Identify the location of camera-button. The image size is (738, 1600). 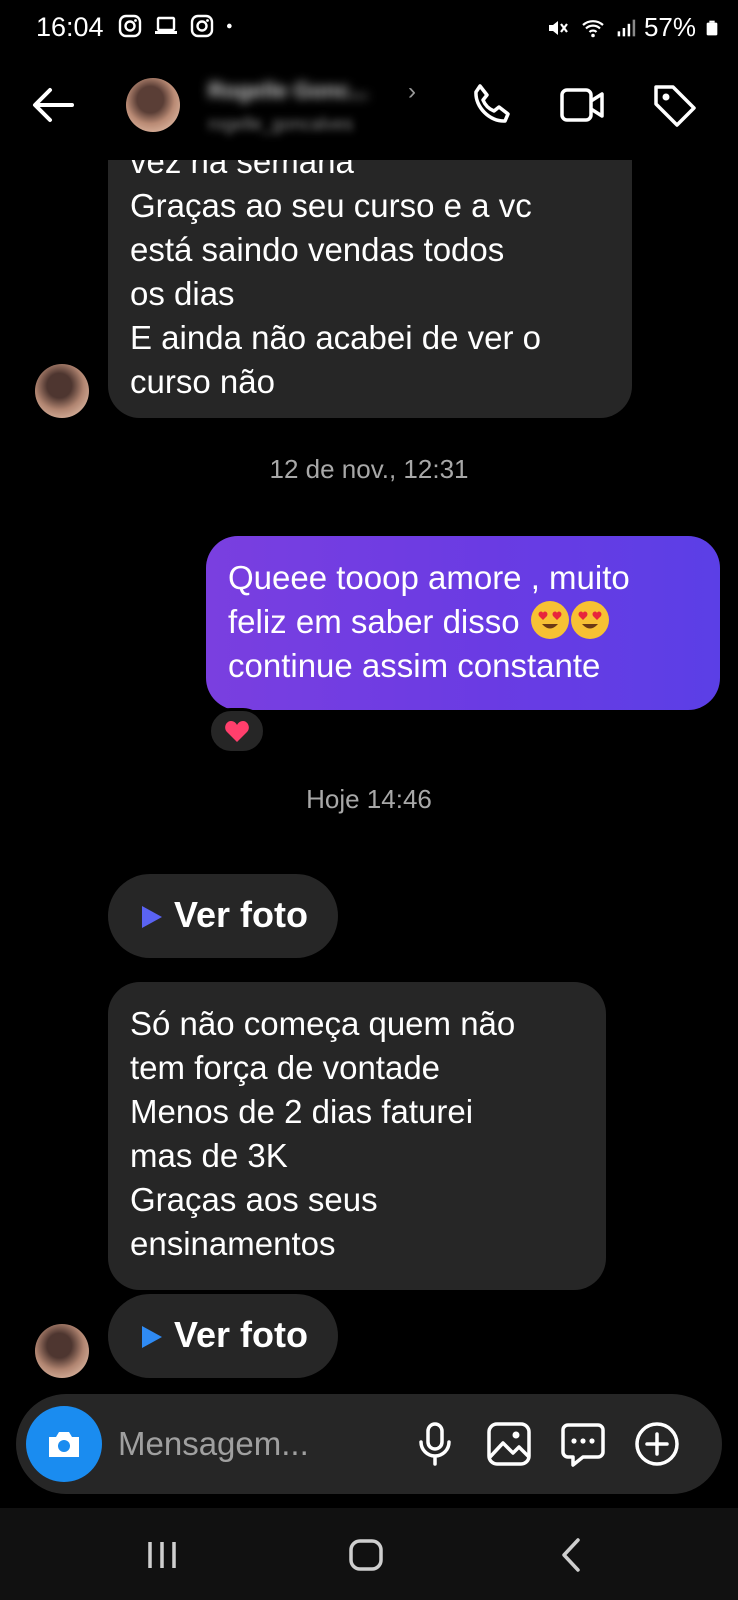
(64, 1444).